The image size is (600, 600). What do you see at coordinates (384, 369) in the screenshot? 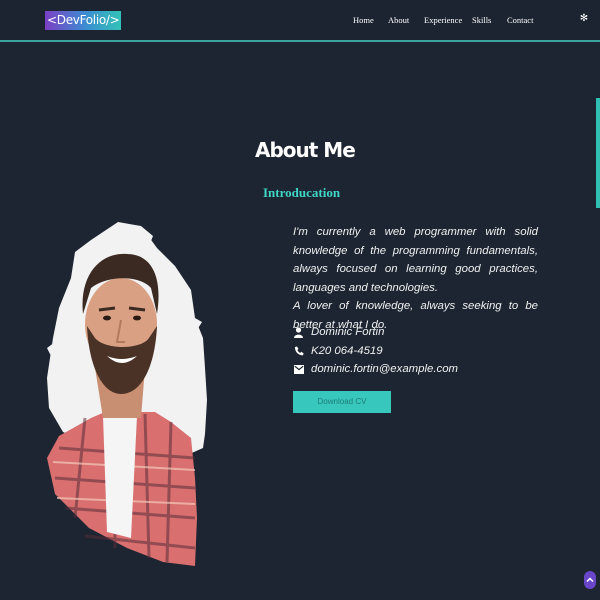
I see `contact-email: dominic.fortin@example.com` at bounding box center [384, 369].